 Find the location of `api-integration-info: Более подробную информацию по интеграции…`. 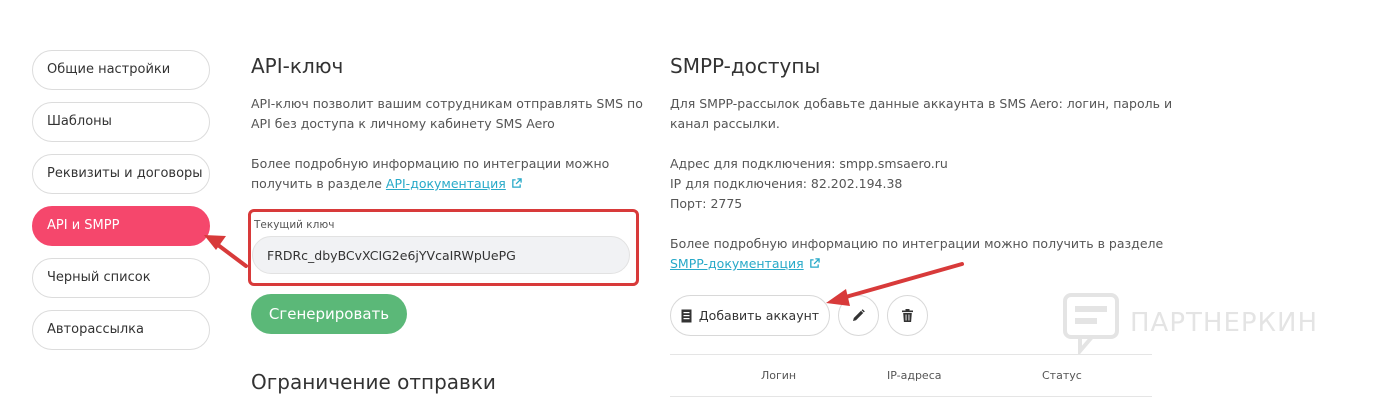

api-integration-info: Более подробную информацию по интеграции… is located at coordinates (430, 174).